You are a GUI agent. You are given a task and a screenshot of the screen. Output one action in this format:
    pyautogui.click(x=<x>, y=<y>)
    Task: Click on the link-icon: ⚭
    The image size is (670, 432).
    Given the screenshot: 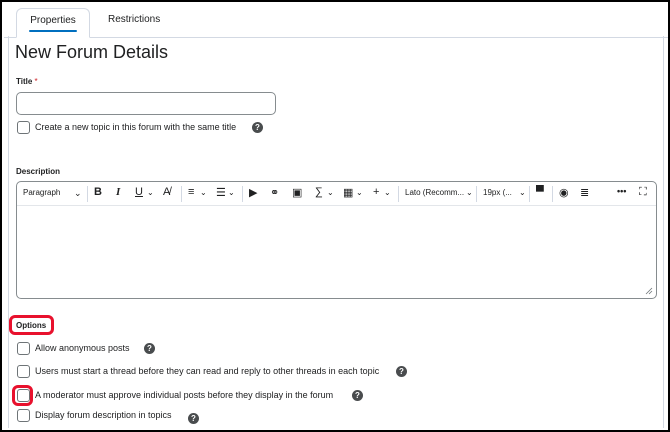 What is the action you would take?
    pyautogui.click(x=274, y=192)
    